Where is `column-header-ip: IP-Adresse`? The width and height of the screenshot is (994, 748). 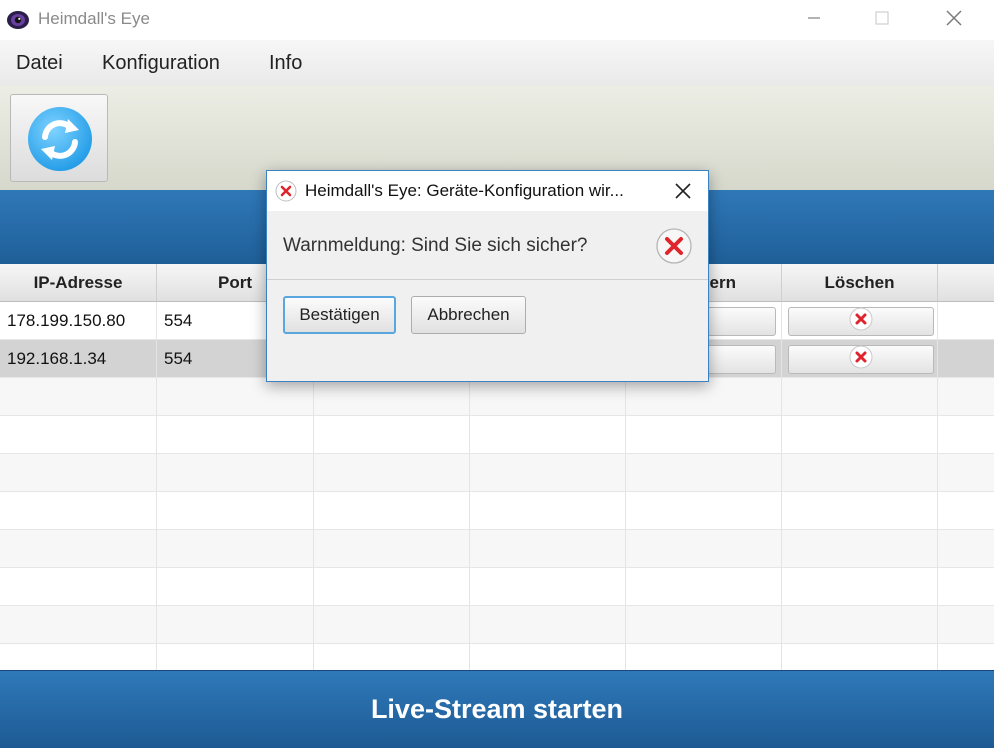
column-header-ip: IP-Adresse is located at coordinates (78, 283).